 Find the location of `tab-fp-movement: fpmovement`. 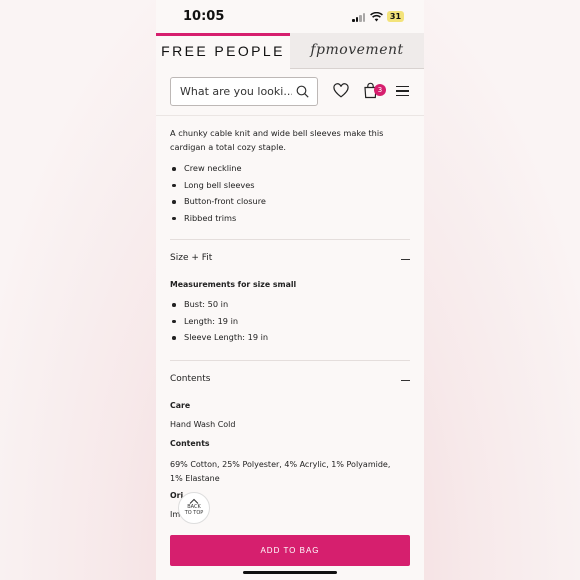

tab-fp-movement: fpmovement is located at coordinates (357, 51).